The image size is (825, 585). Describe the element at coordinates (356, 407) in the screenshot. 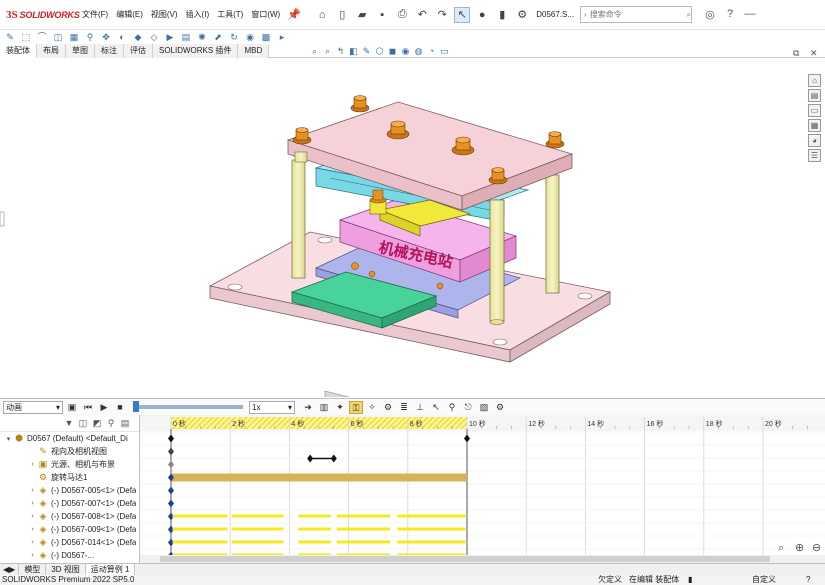

I see `autokey-icon: ⚿` at that location.